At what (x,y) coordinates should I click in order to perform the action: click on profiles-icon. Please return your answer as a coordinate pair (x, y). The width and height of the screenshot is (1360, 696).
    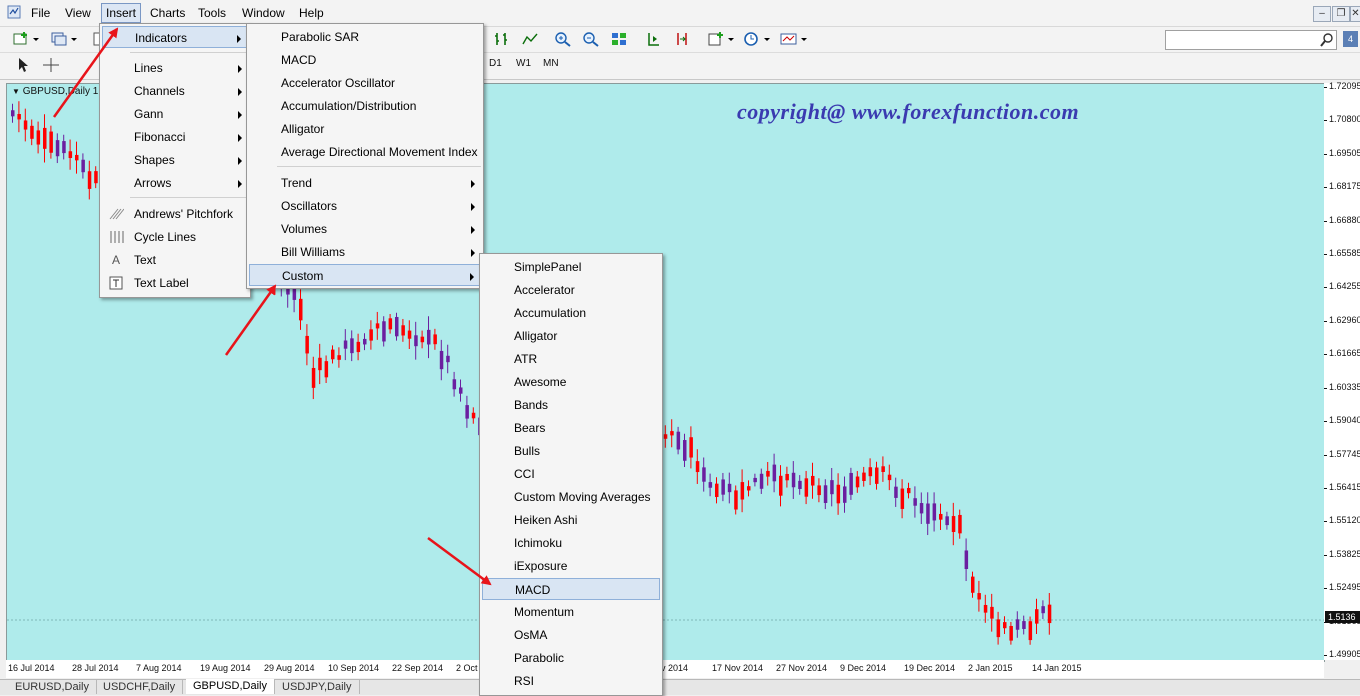
    Looking at the image, I should click on (59, 39).